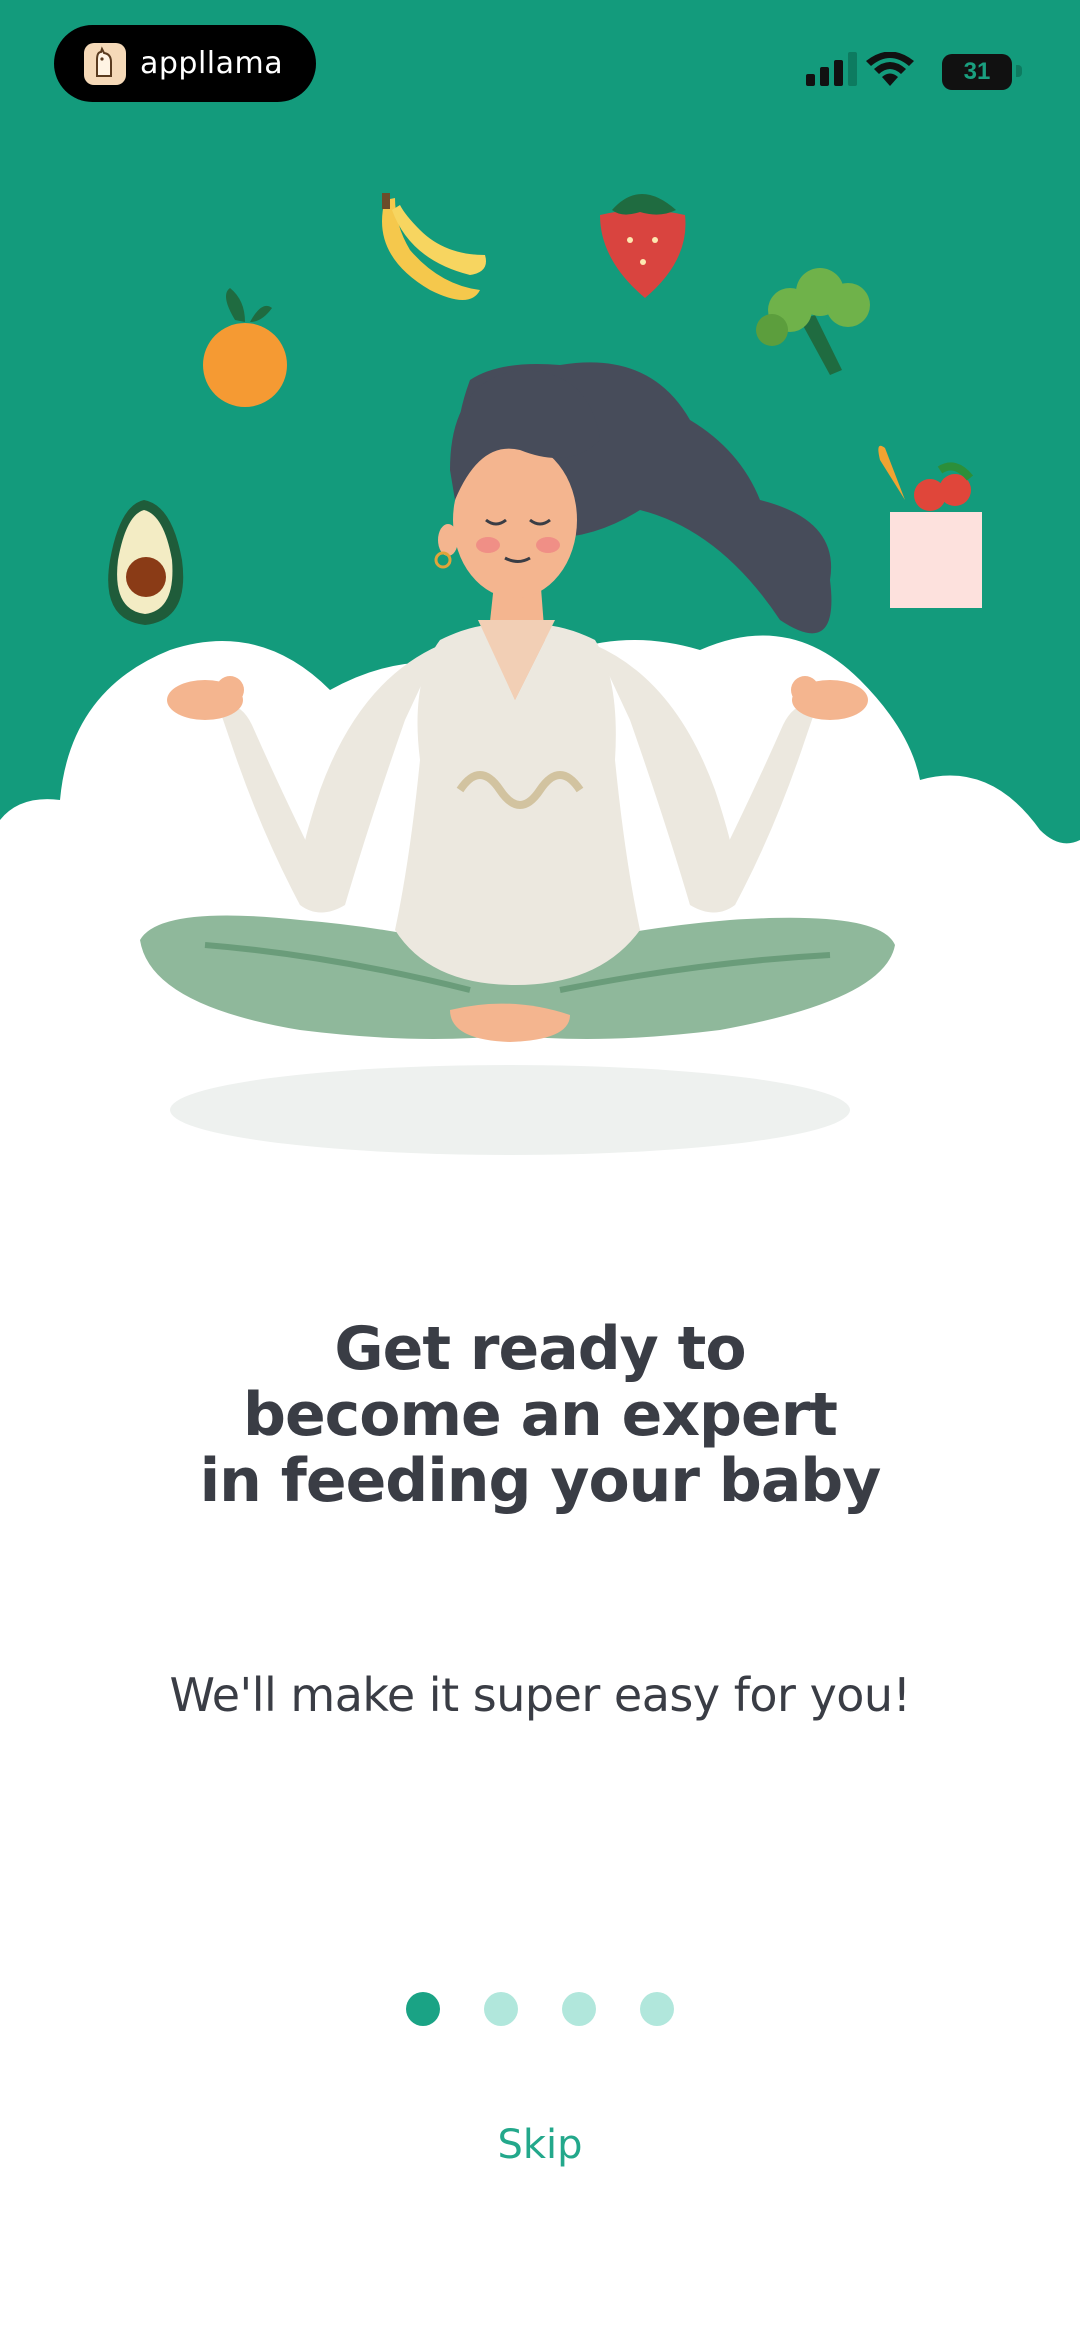 The image size is (1080, 2337). What do you see at coordinates (540, 2009) in the screenshot?
I see `page-indicator` at bounding box center [540, 2009].